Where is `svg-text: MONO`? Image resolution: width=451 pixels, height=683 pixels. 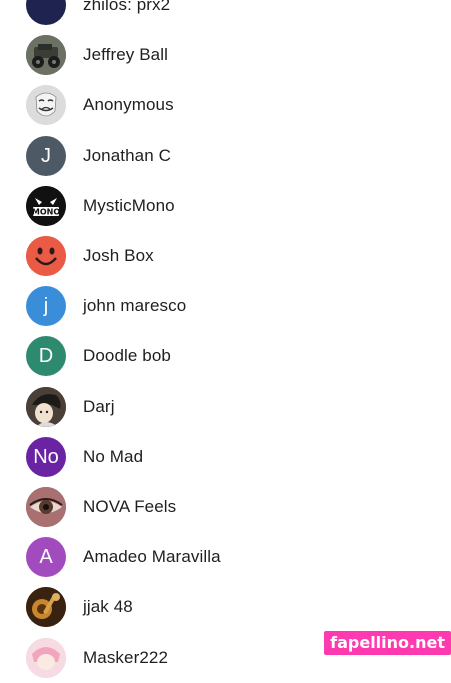 svg-text: MONO is located at coordinates (46, 211).